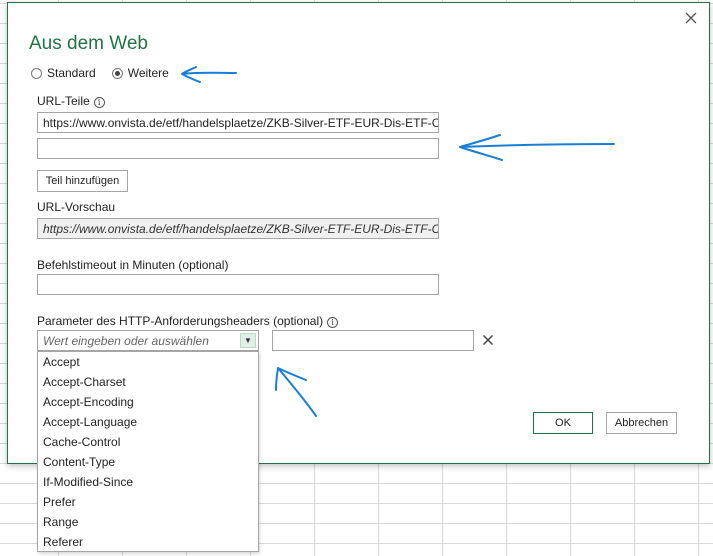  What do you see at coordinates (488, 340) in the screenshot?
I see `remove-header-icon` at bounding box center [488, 340].